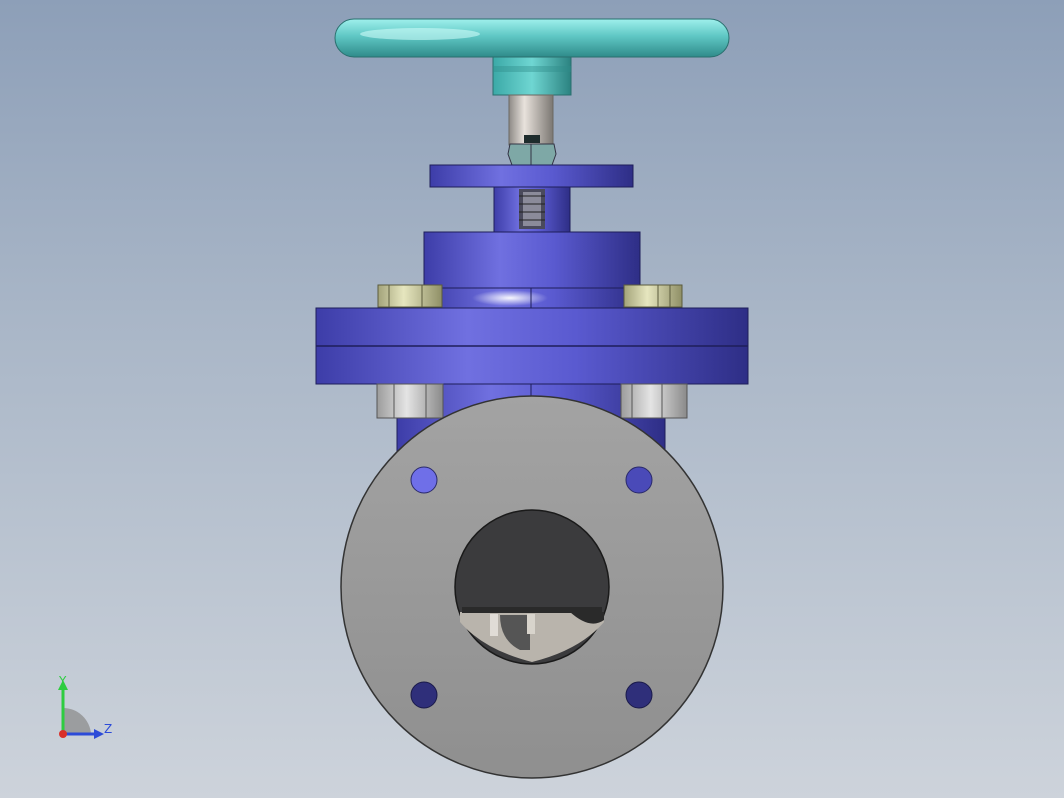 The height and width of the screenshot is (798, 1064). Describe the element at coordinates (639, 480) in the screenshot. I see `bolt-hole-top-right` at that location.